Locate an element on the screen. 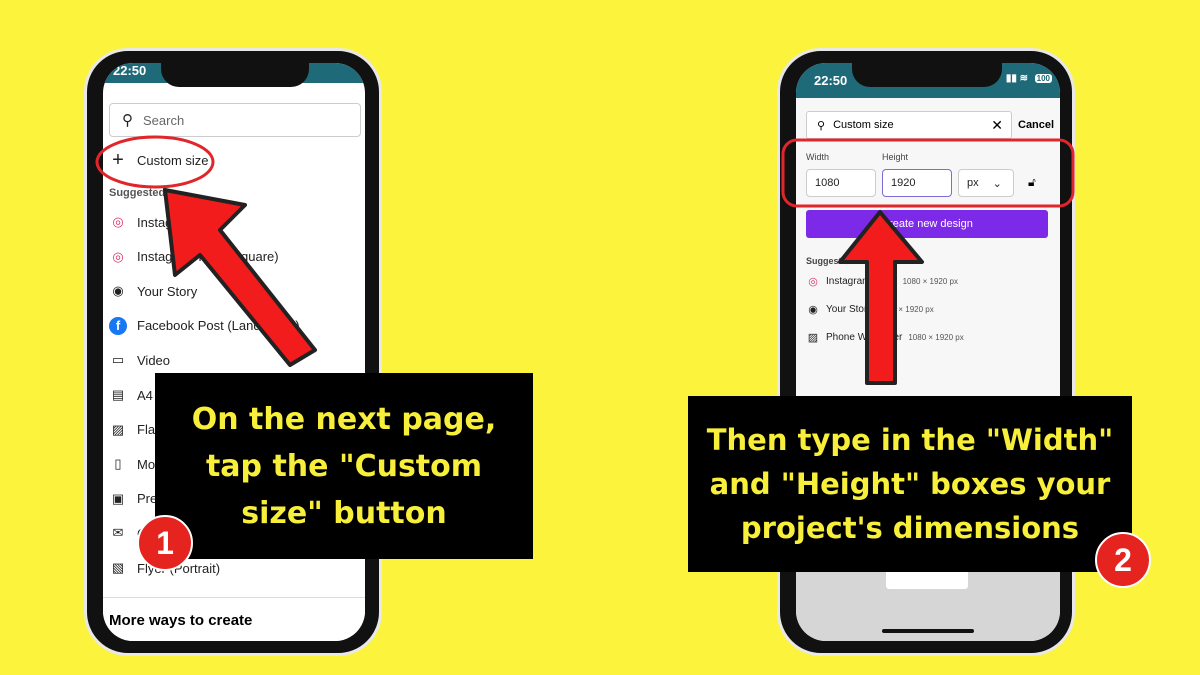  step-badge-2: 2 is located at coordinates (1123, 560).